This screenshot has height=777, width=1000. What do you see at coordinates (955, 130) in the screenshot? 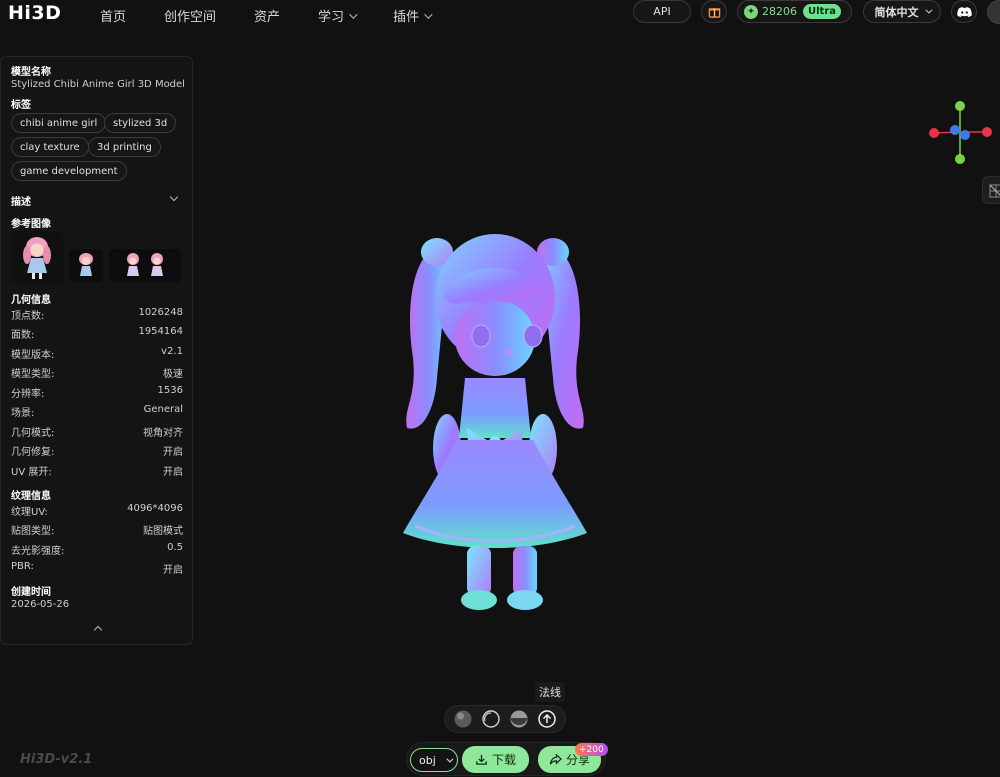
I see `gizmo-z-axis` at bounding box center [955, 130].